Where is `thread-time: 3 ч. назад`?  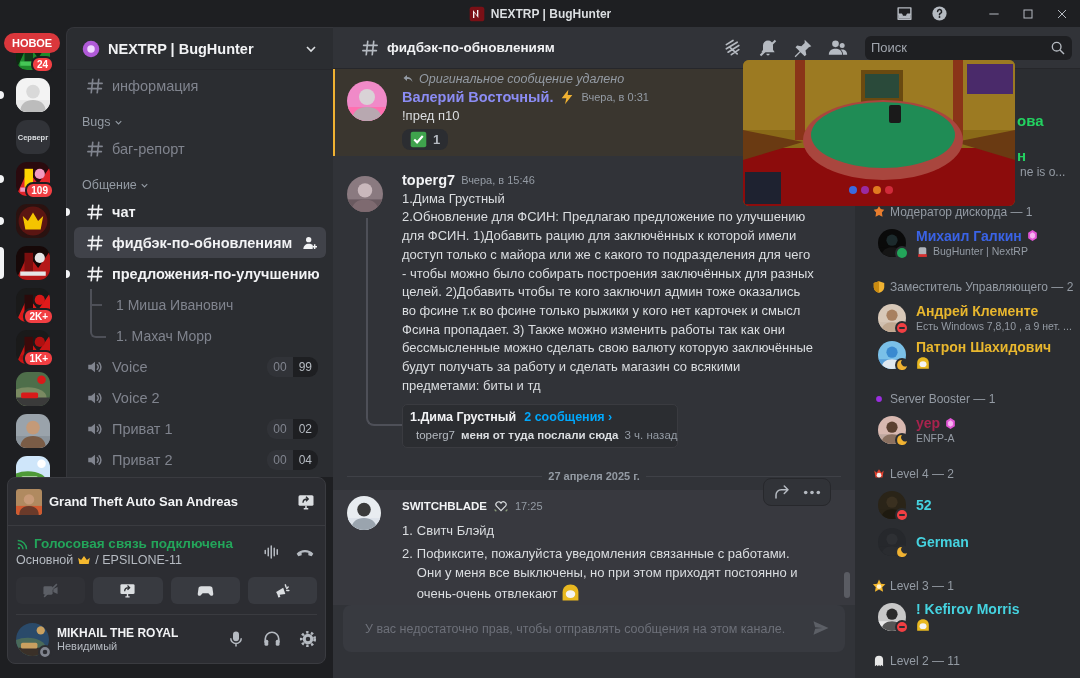
thread-time: 3 ч. назад is located at coordinates (651, 434).